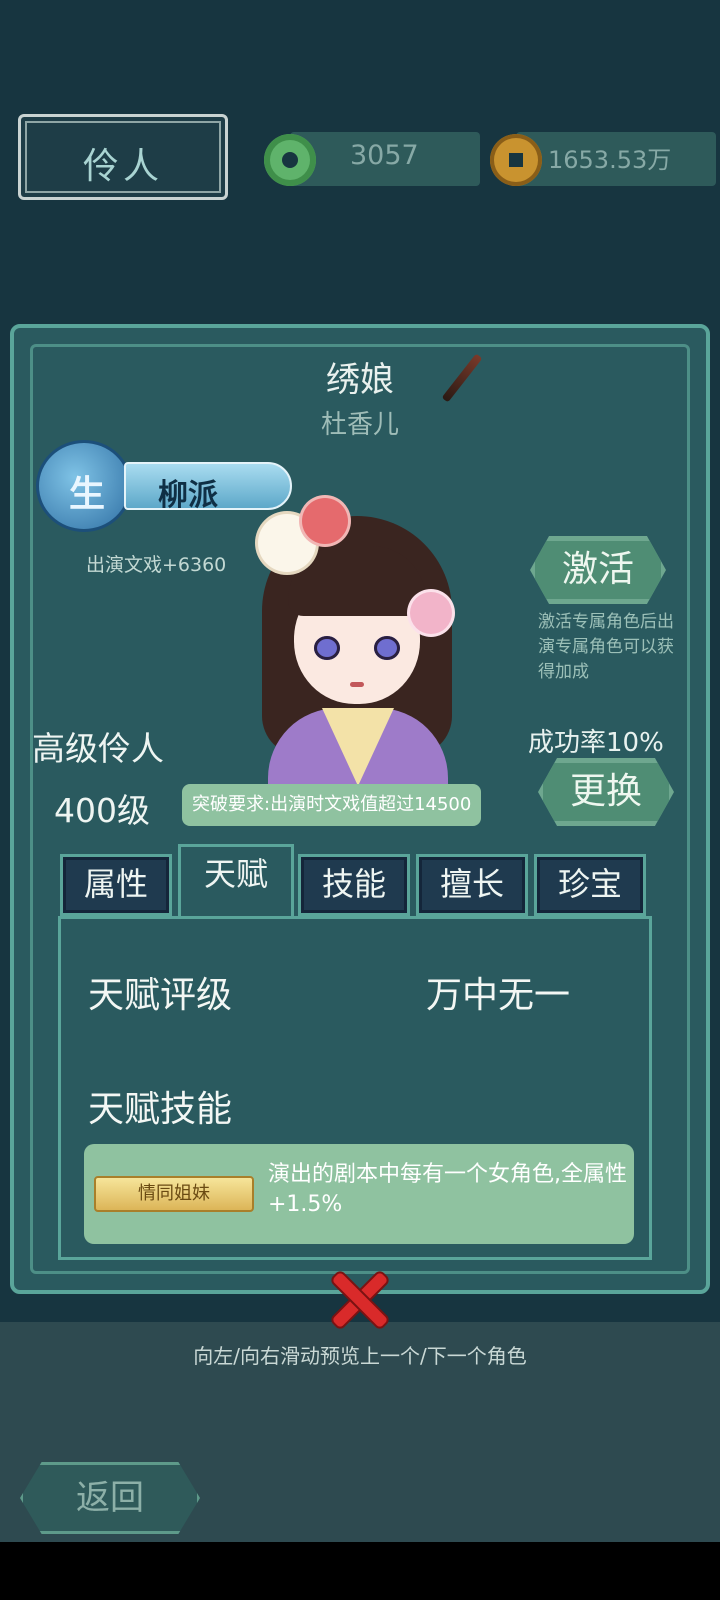 The image size is (720, 1600). I want to click on talent-skill-card: 情同姐妹 演出的剧本中每有一个女角色,全属性+1.5%, so click(359, 1194).